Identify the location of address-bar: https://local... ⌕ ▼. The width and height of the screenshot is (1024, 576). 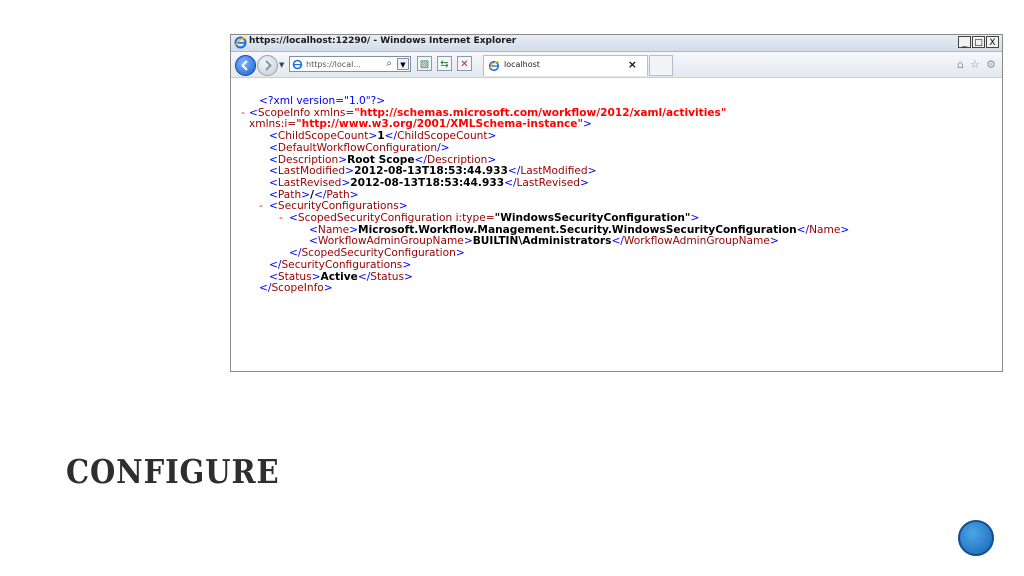
(350, 64).